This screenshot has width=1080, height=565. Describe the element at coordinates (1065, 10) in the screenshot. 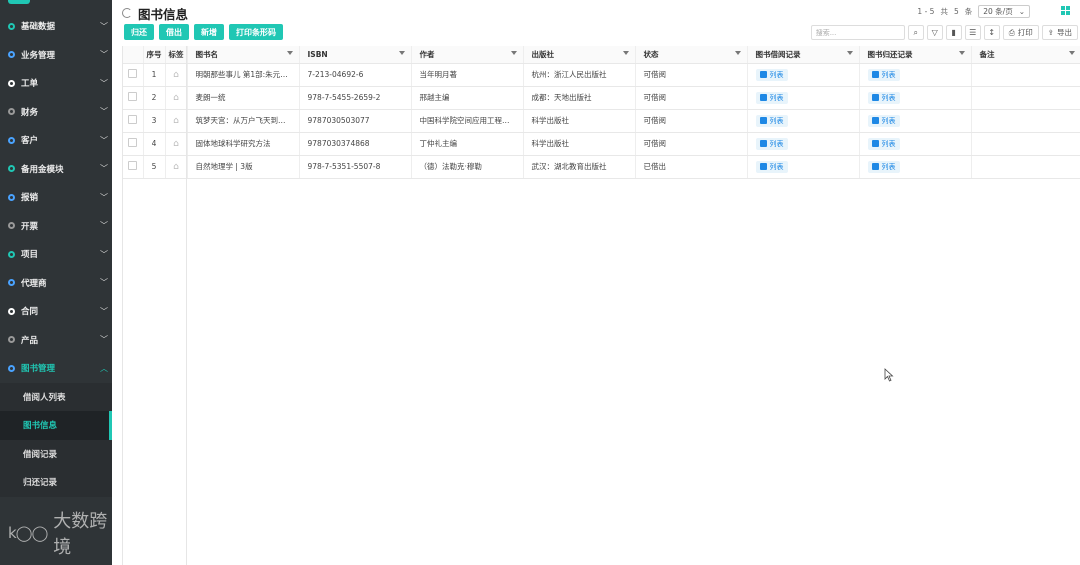

I see `layout-grid-icon` at that location.